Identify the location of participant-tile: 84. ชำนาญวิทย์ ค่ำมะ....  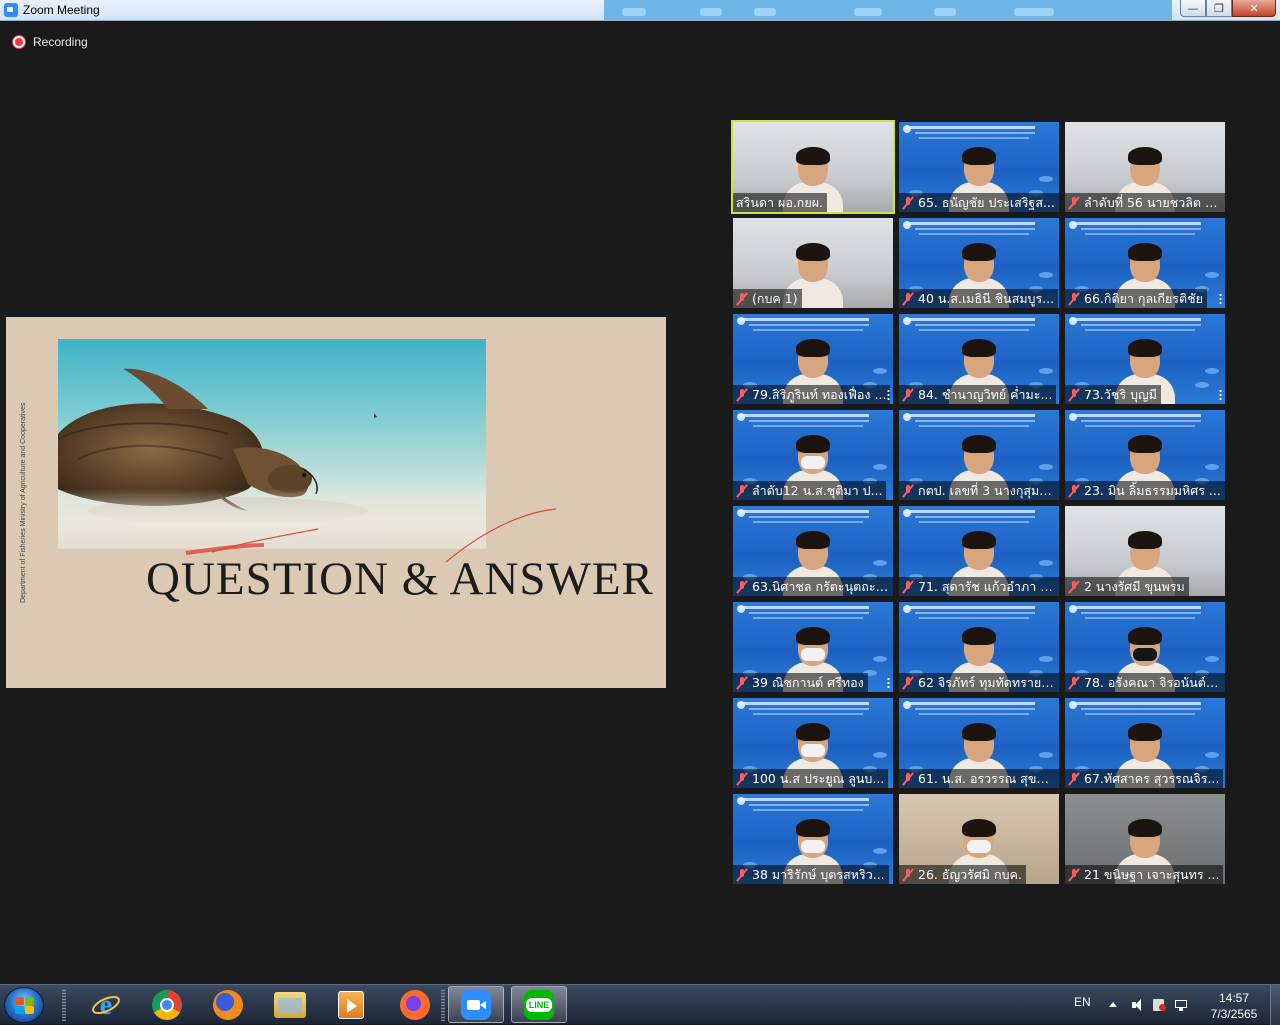
(979, 359).